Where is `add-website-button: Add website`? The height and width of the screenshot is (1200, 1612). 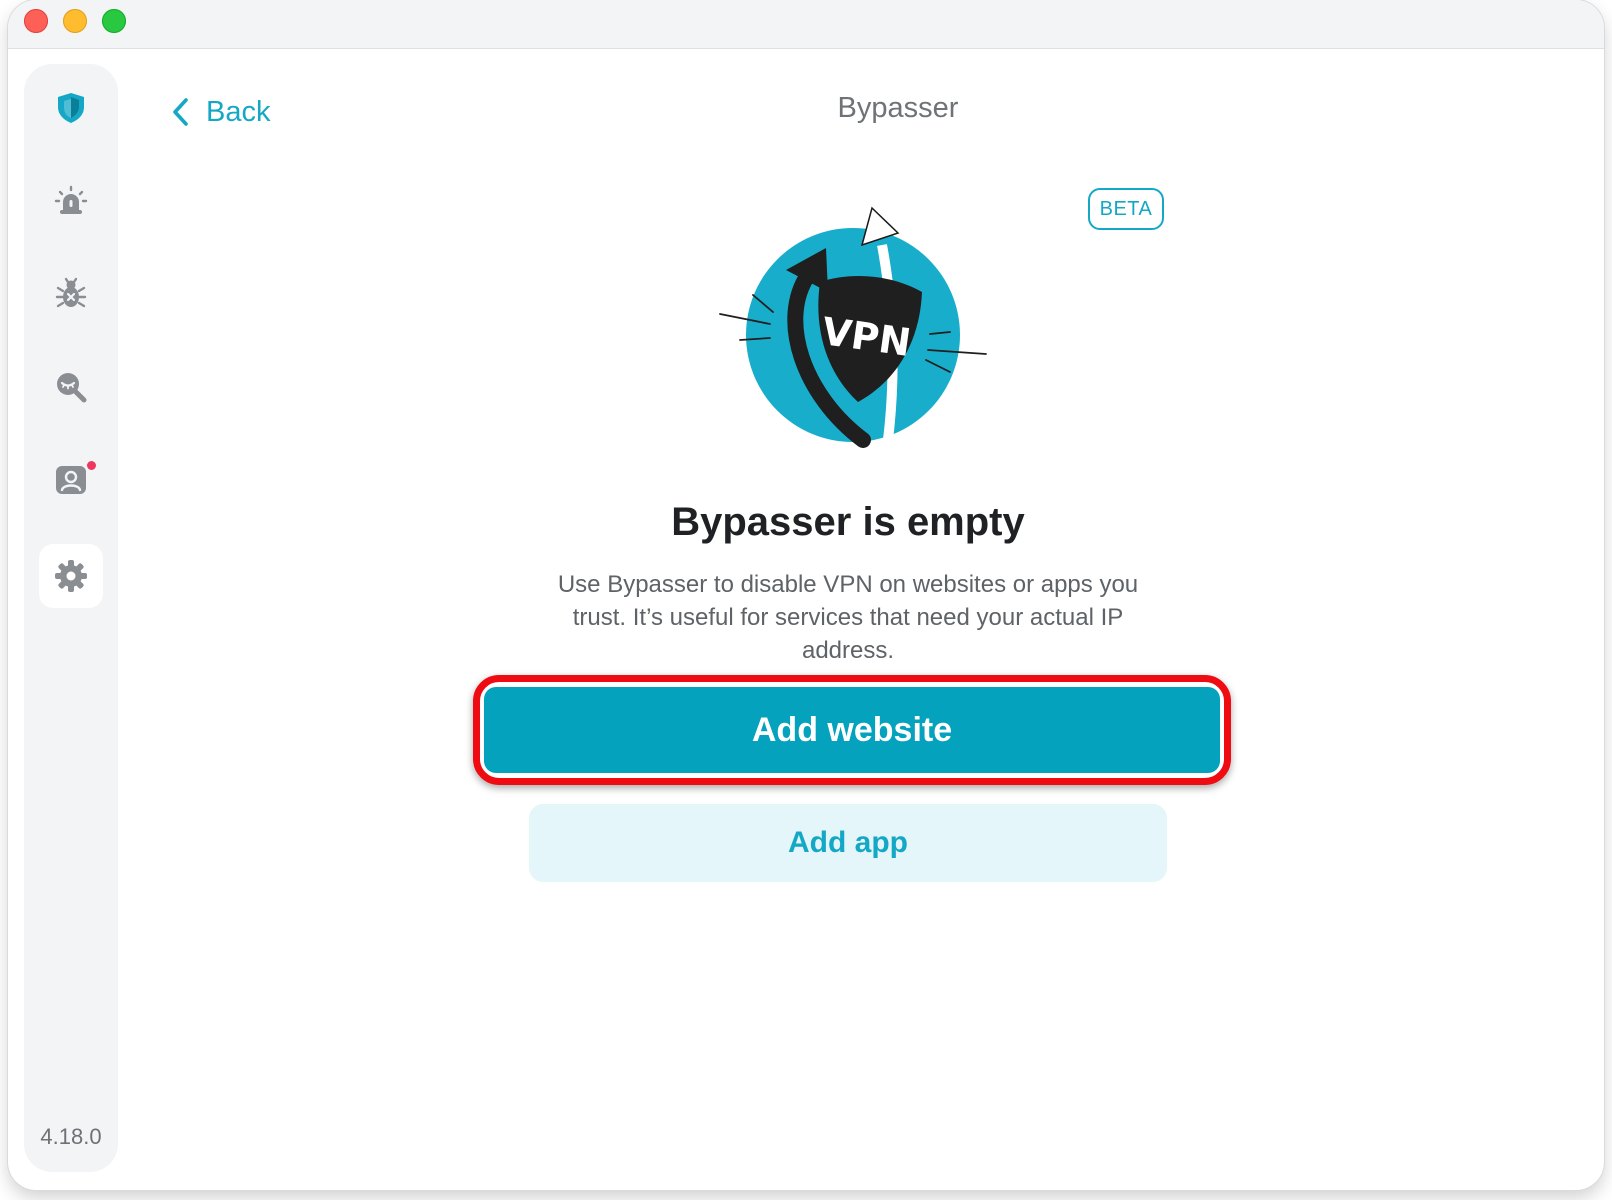
add-website-button: Add website is located at coordinates (852, 730).